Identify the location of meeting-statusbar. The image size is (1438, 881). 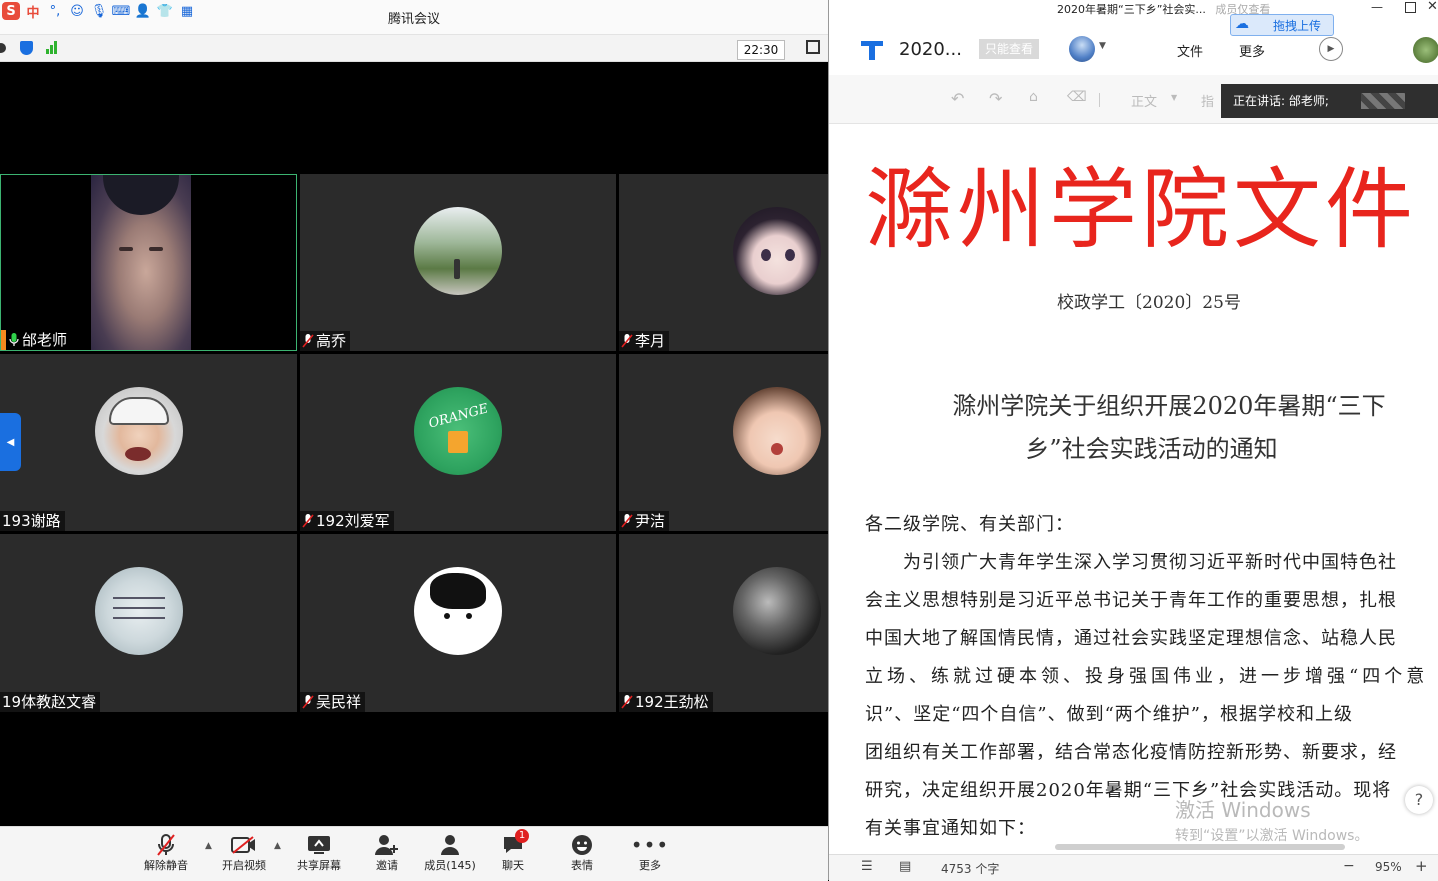
(414, 48).